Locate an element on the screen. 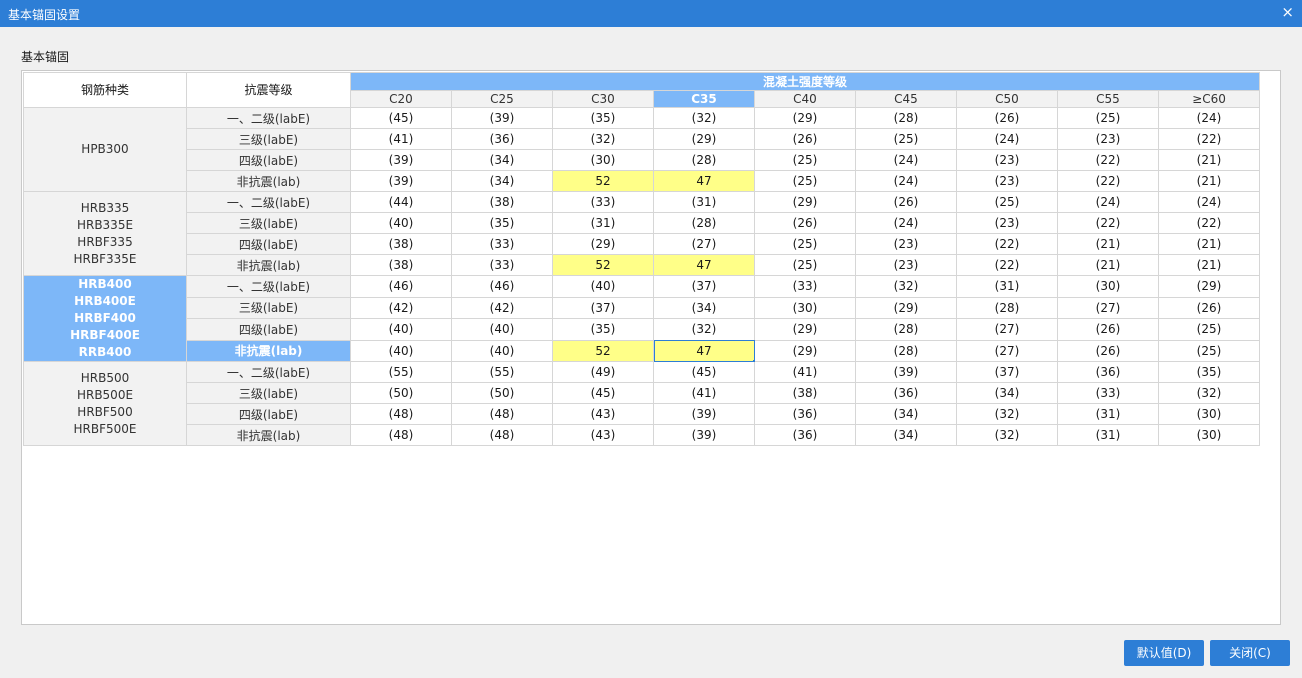  seismic-grade-cell: 四级(labE) is located at coordinates (268, 244).